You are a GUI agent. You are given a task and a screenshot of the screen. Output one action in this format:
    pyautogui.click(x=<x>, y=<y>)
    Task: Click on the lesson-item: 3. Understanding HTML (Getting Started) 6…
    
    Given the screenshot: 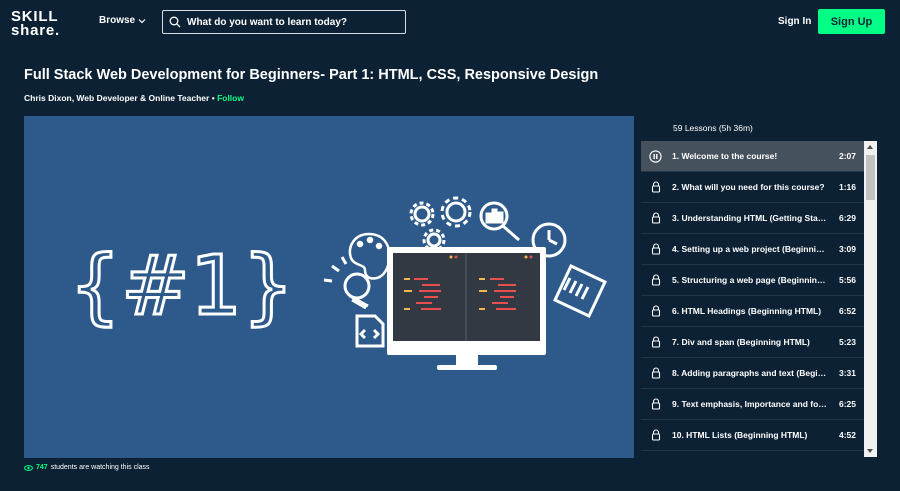 What is the action you would take?
    pyautogui.click(x=759, y=218)
    